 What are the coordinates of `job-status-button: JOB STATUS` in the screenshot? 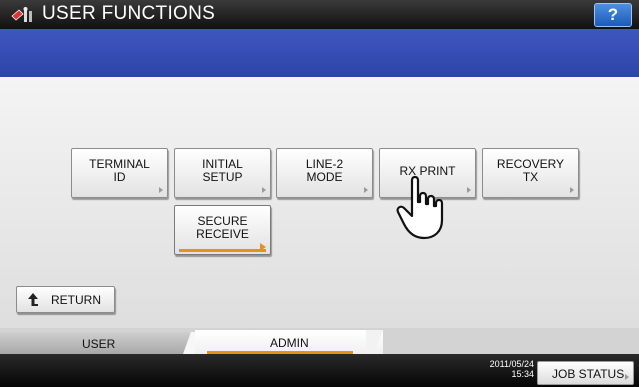 It's located at (585, 373).